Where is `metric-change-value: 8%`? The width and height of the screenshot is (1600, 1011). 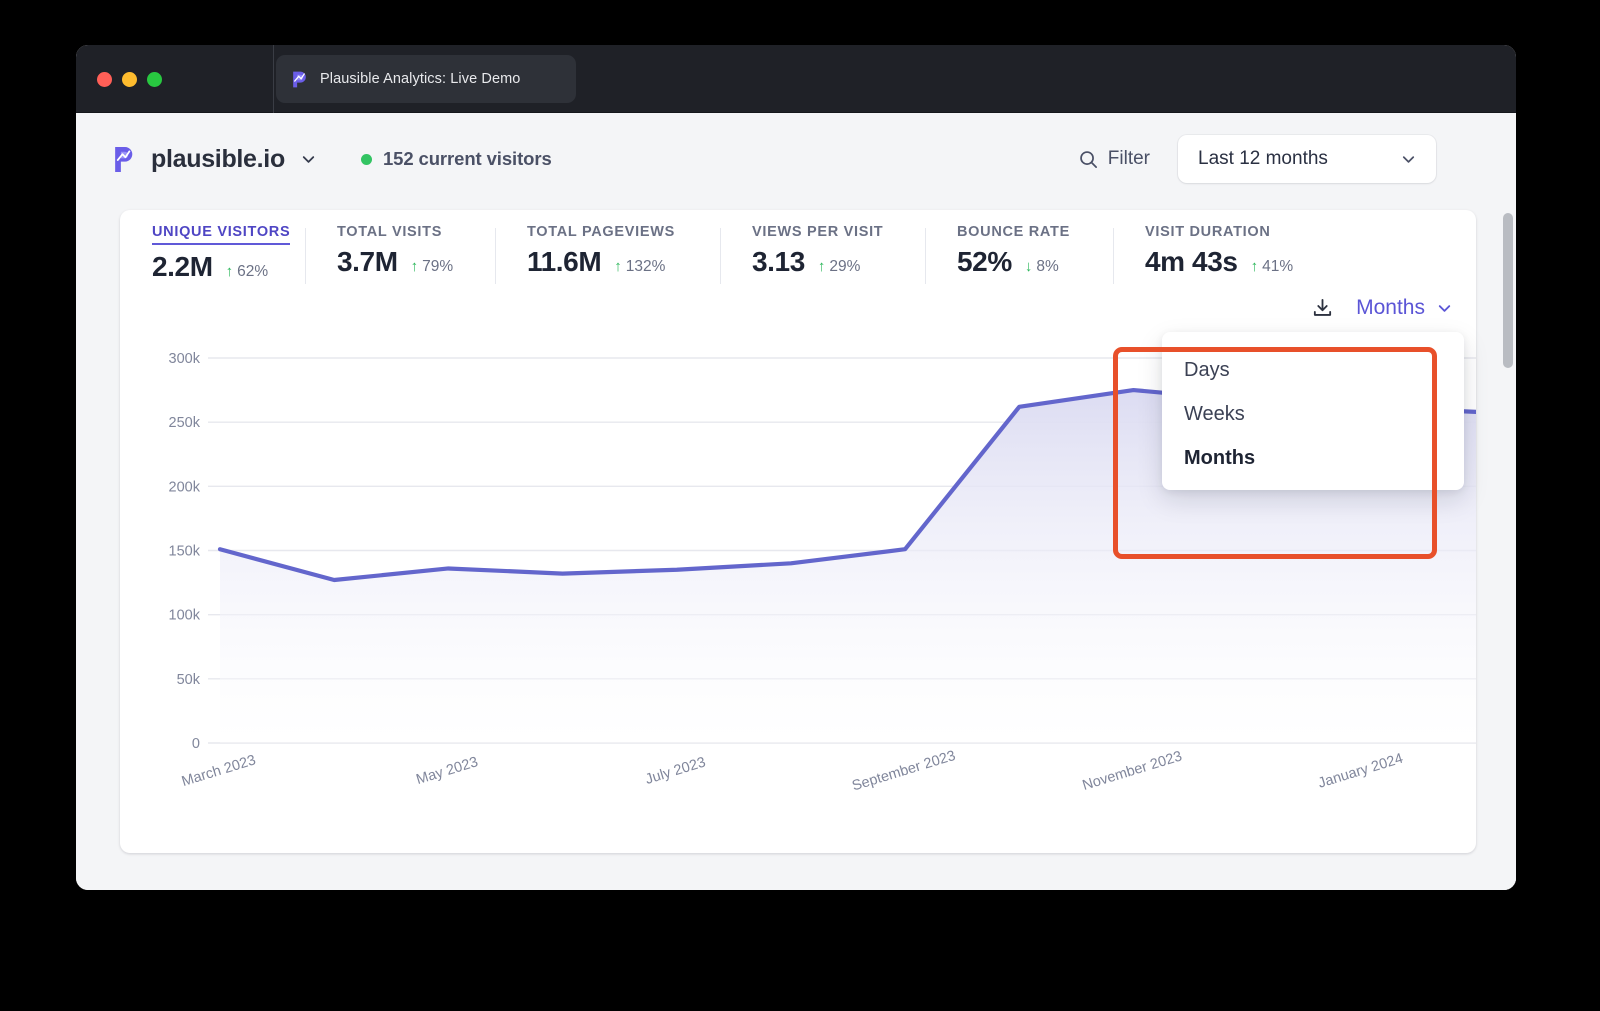
metric-change-value: 8% is located at coordinates (1047, 266).